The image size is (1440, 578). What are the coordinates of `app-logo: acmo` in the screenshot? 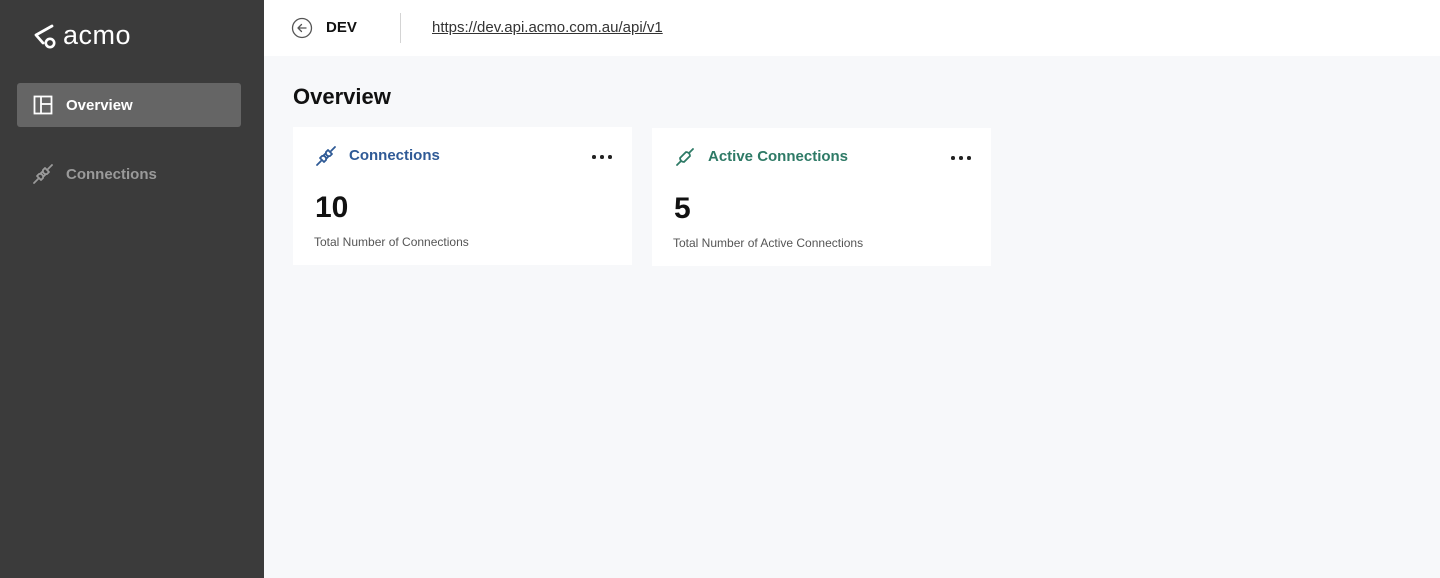 It's located at (81, 35).